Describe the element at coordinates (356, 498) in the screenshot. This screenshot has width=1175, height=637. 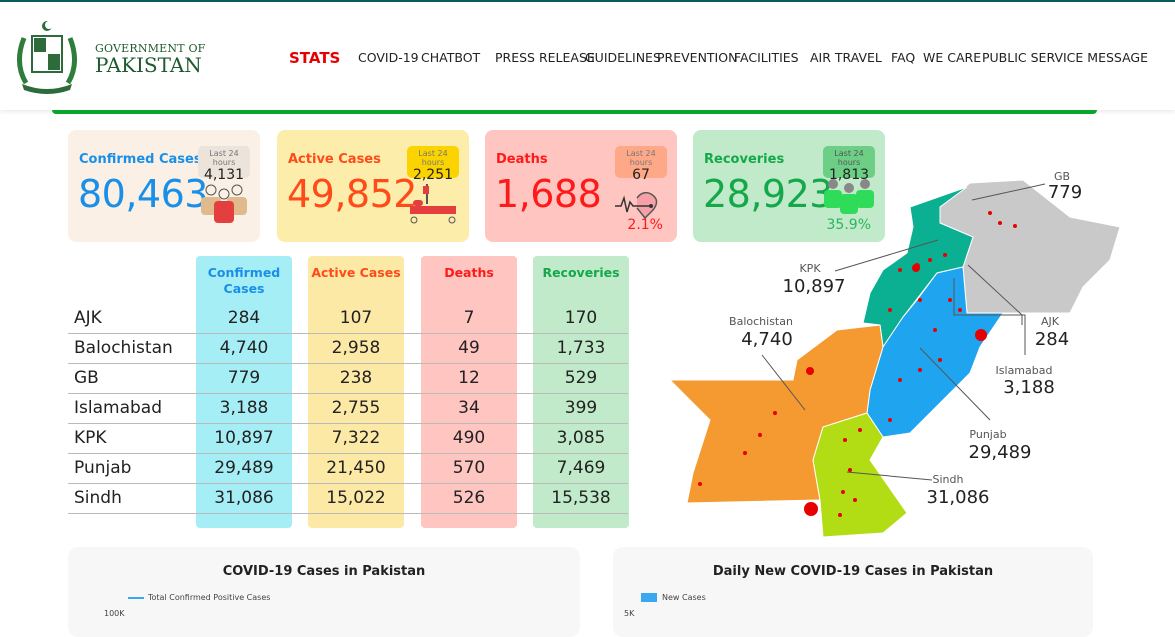
I see `cell-active: 15,022` at that location.